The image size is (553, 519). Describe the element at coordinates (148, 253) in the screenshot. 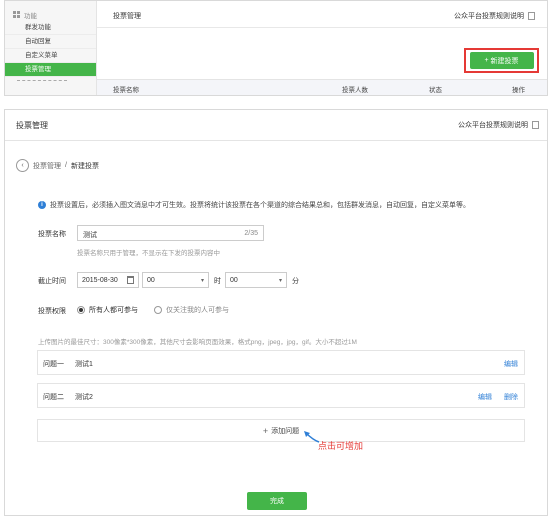

I see `vote-name-hint: 投票名称只用于管理，不显示在下发的投票内容中` at that location.